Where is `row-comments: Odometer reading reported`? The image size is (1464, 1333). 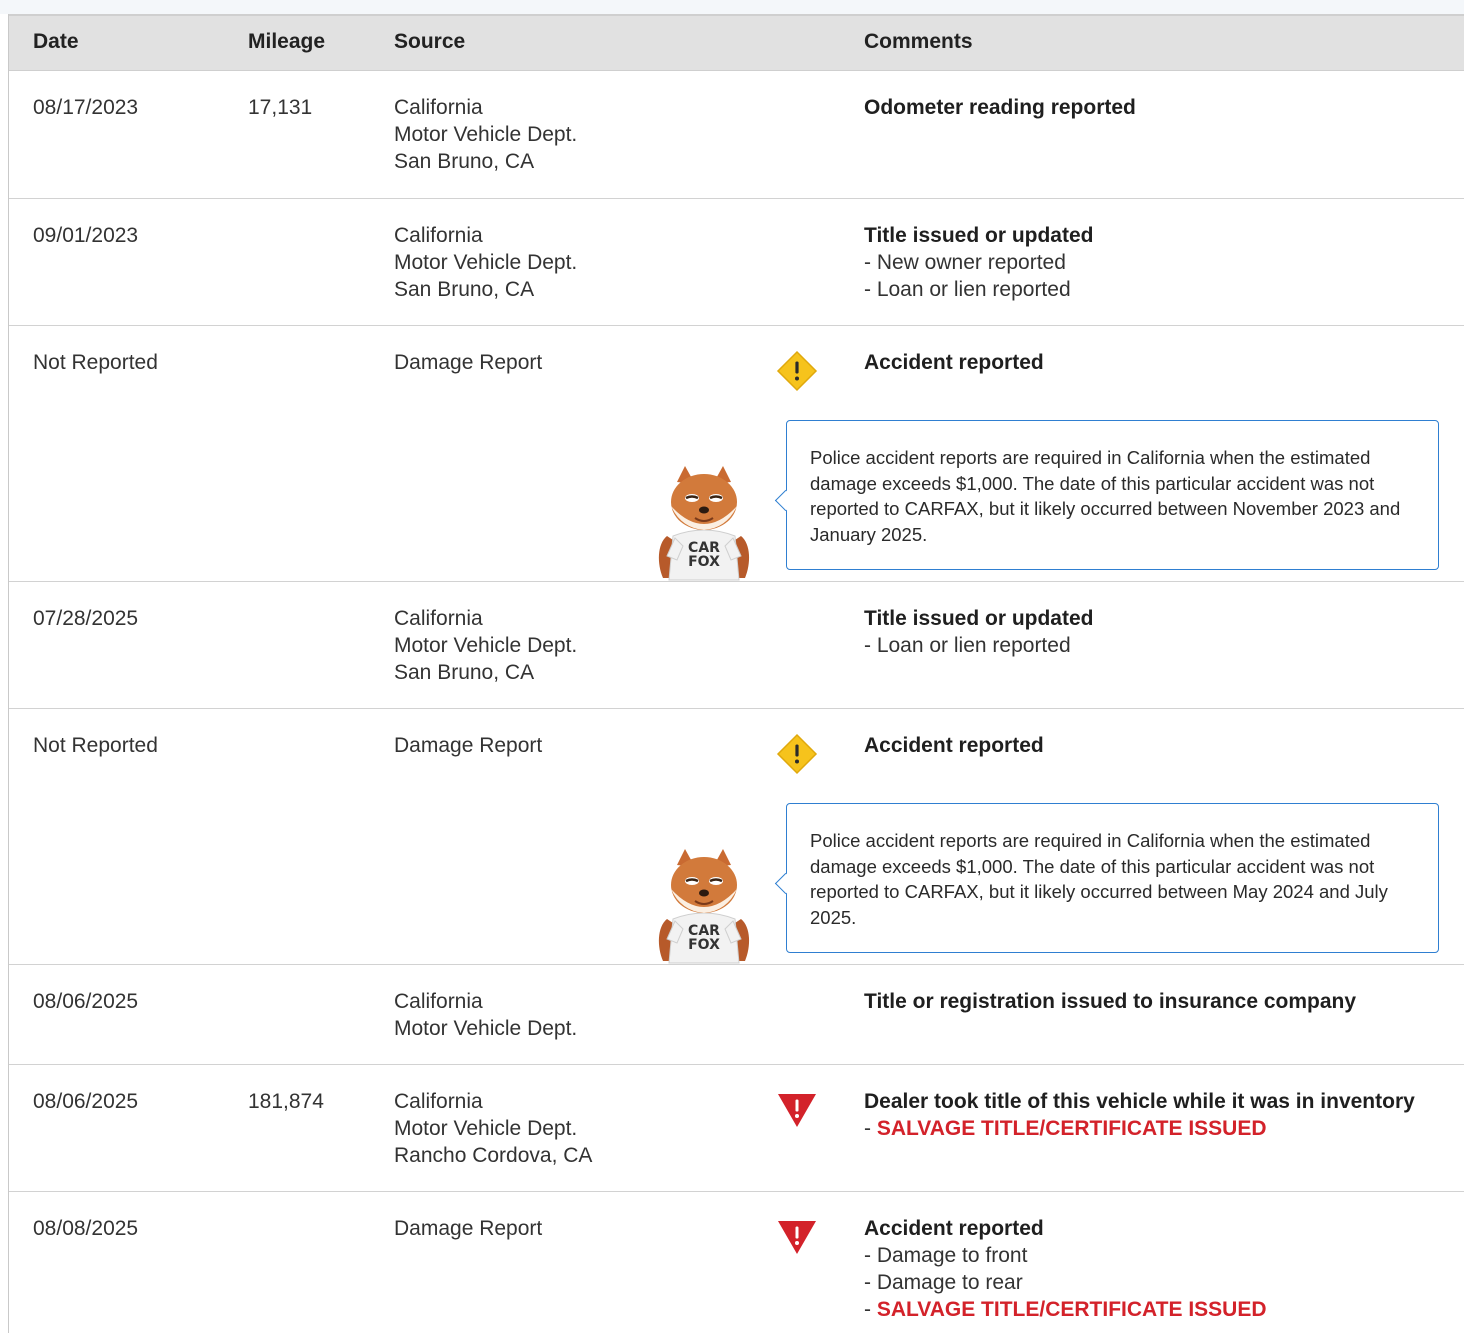 row-comments: Odometer reading reported is located at coordinates (1000, 107).